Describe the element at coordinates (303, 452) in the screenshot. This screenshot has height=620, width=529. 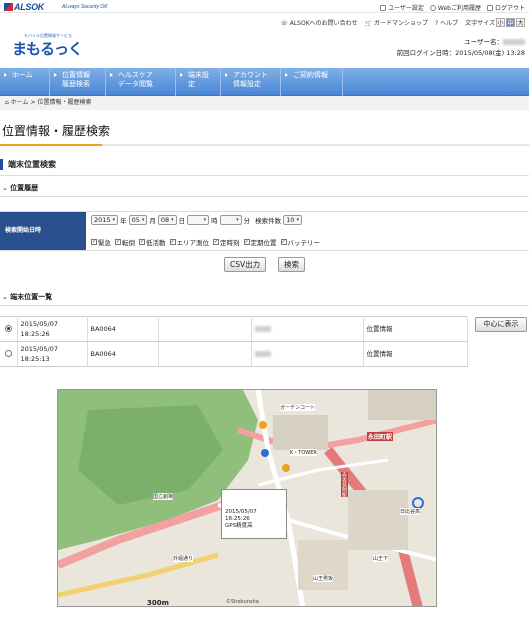
I see `map-label: K・TOWER` at that location.